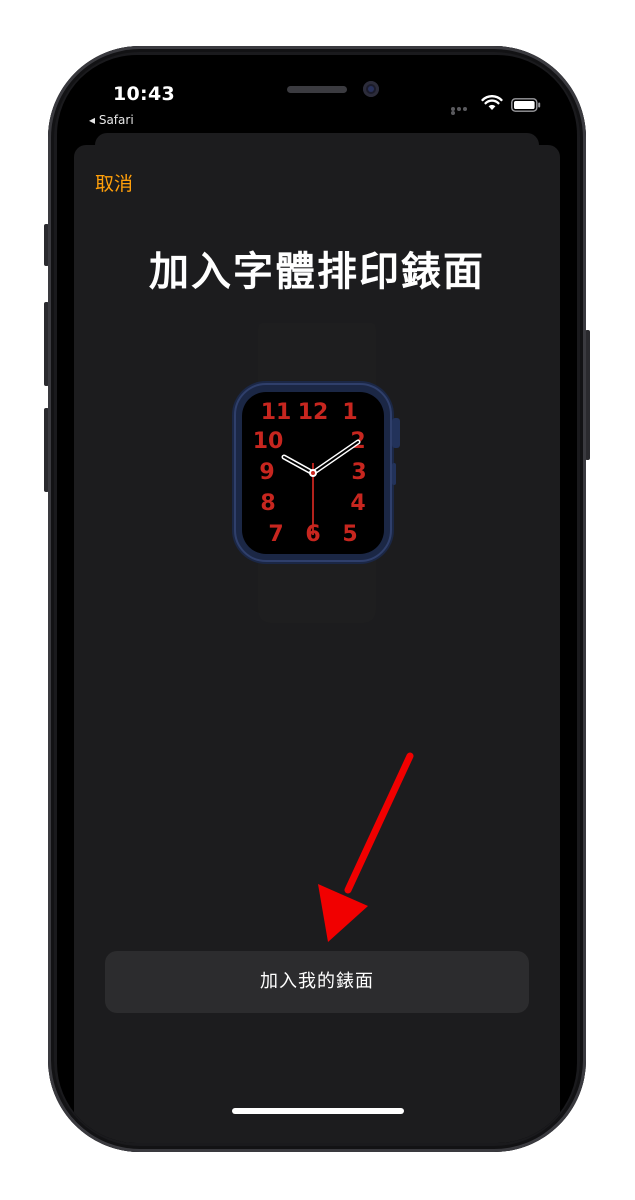 Image resolution: width=635 pixels, height=1200 pixels. I want to click on home-indicator, so click(318, 1111).